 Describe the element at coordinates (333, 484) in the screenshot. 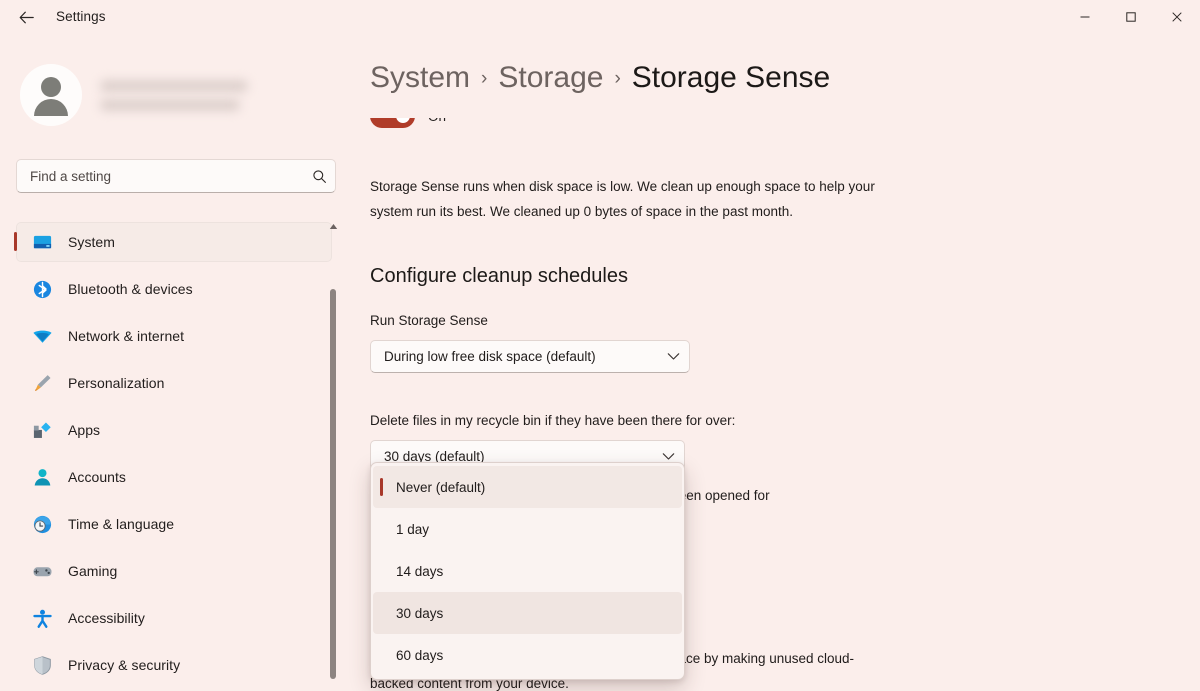

I see `sidebar-scroll-thumb` at that location.